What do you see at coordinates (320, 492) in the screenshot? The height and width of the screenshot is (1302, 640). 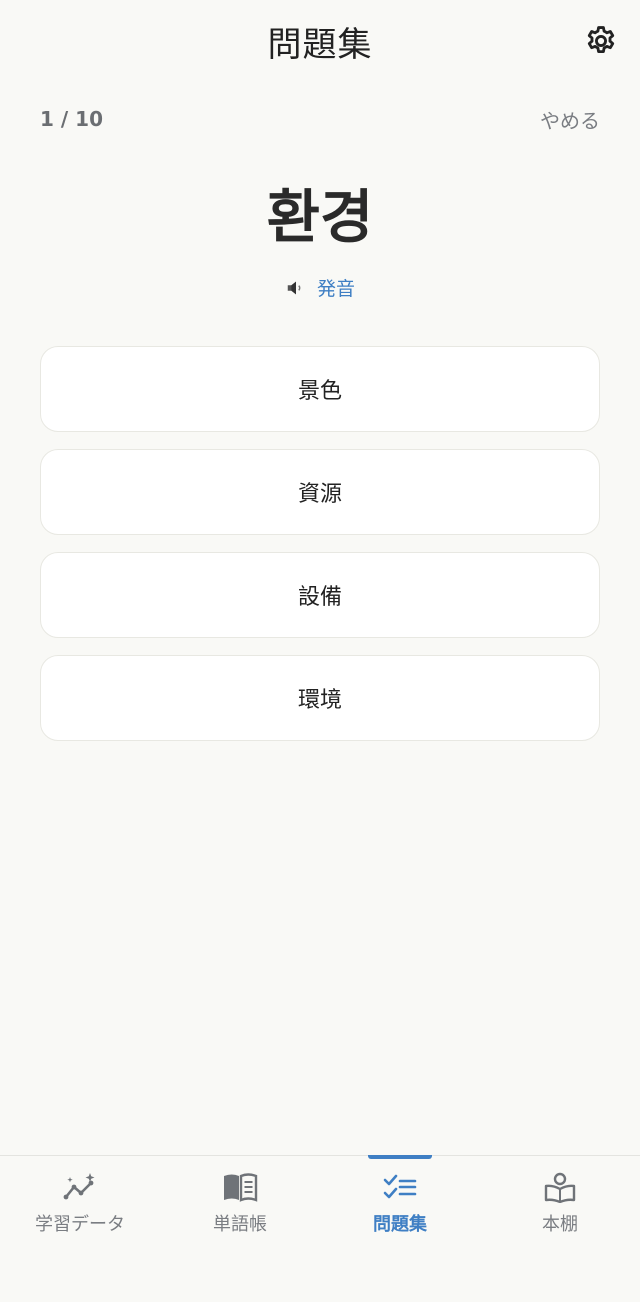 I see `answer-option: 資源` at bounding box center [320, 492].